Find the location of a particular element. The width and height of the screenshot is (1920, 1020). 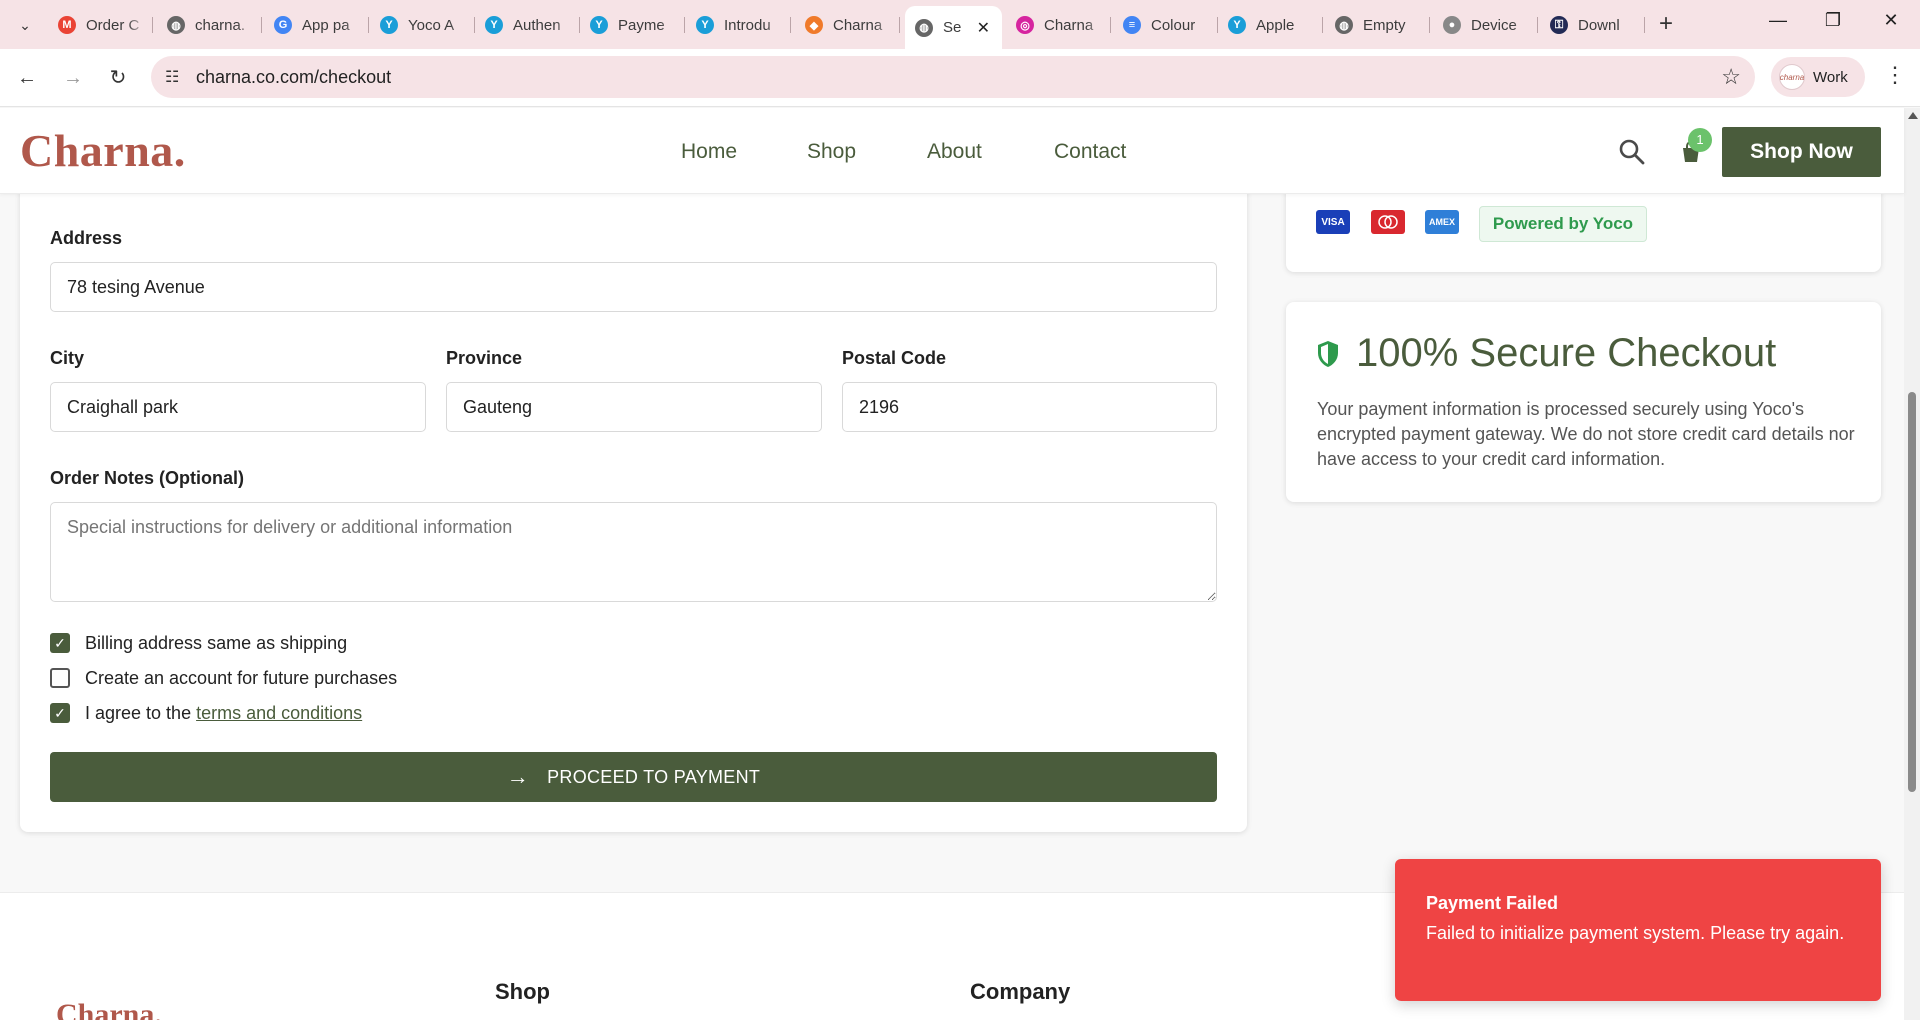

city-input is located at coordinates (238, 407).